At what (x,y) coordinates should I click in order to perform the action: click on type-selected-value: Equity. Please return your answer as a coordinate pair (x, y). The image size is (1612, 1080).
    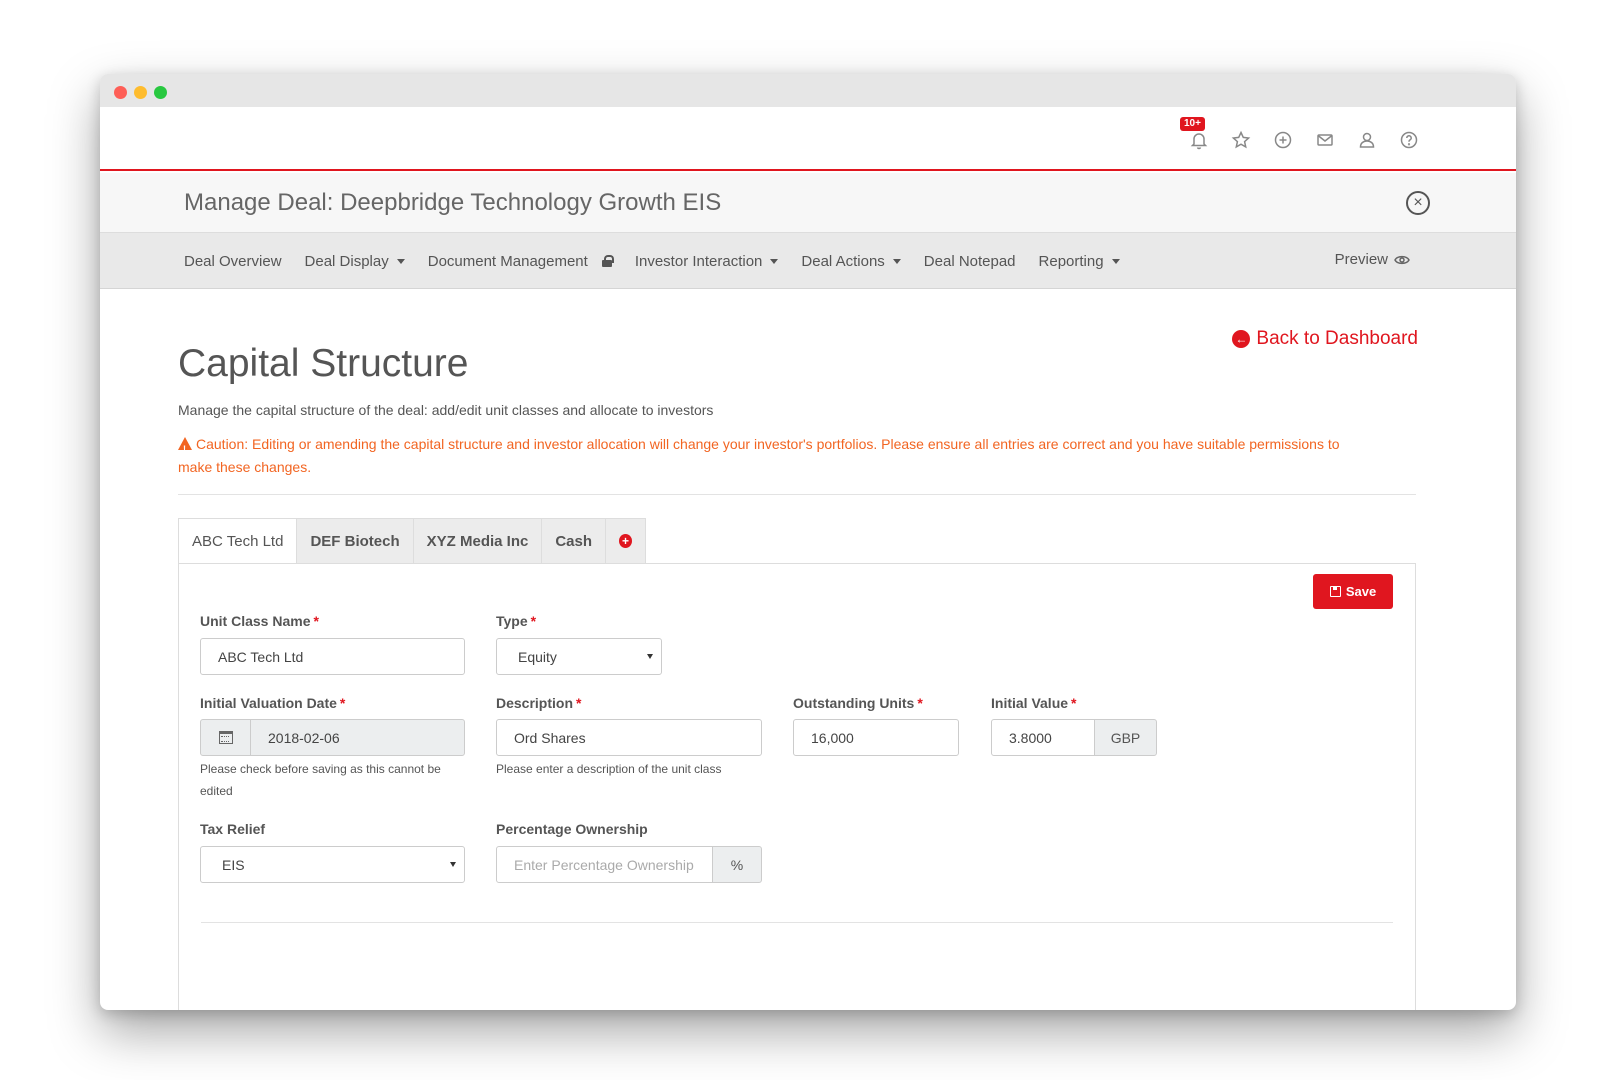
    Looking at the image, I should click on (537, 656).